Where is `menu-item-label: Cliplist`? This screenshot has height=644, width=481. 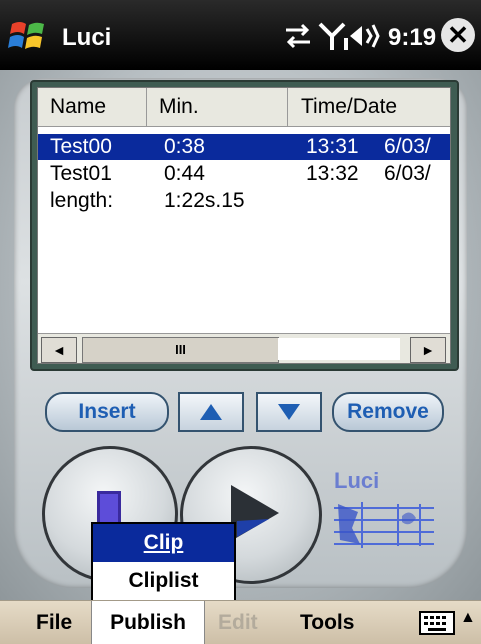 menu-item-label: Cliplist is located at coordinates (163, 580).